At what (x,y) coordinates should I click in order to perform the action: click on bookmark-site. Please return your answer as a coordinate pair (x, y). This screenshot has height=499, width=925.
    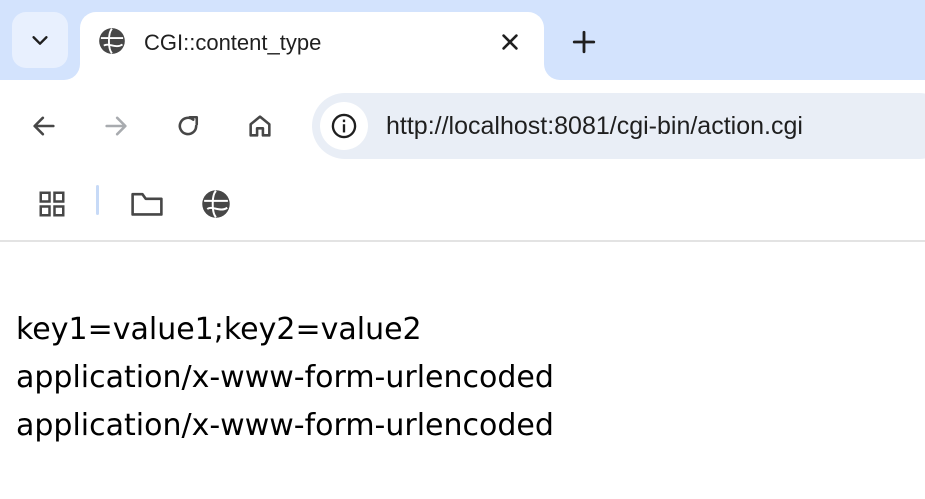
    Looking at the image, I should click on (216, 204).